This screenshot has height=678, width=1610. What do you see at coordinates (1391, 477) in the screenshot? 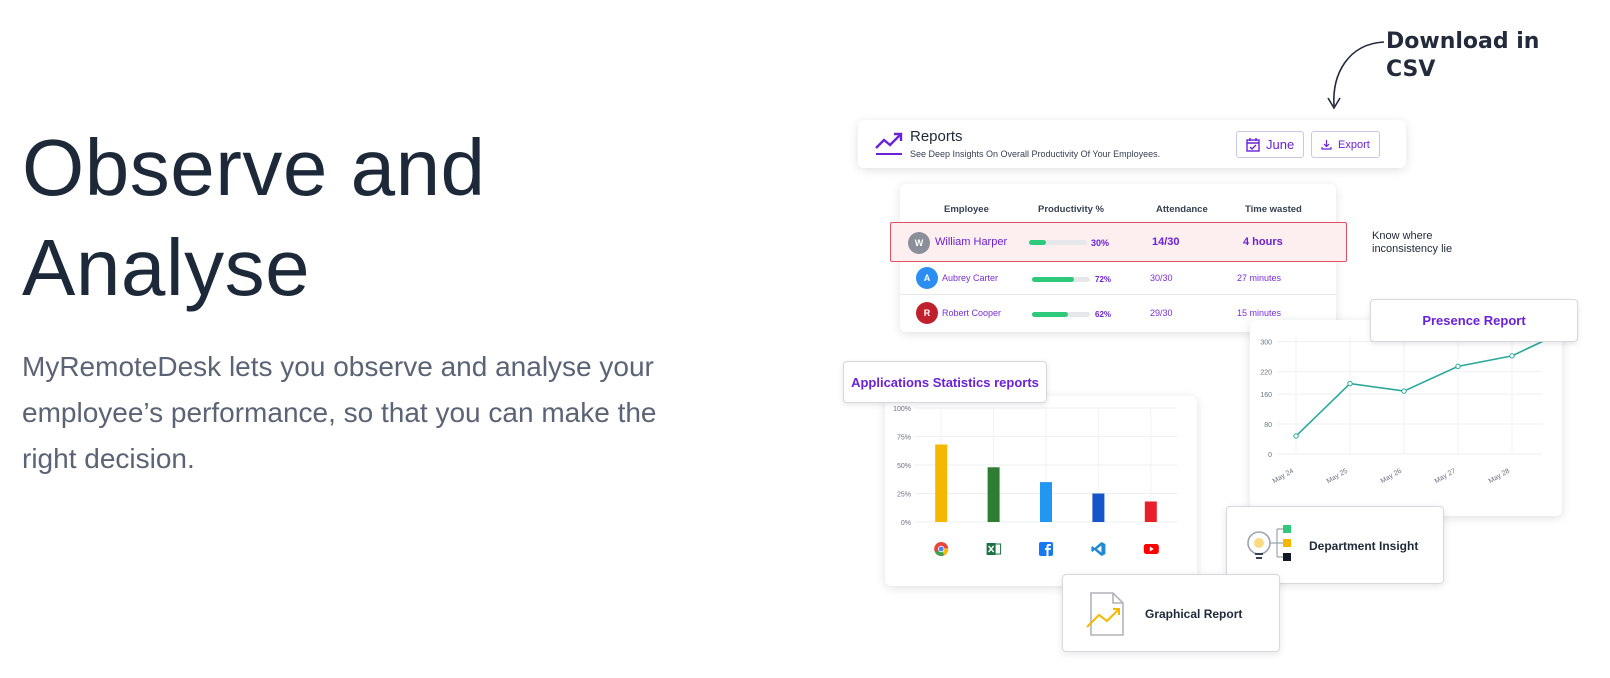
I see `x-tick-label: May 26` at bounding box center [1391, 477].